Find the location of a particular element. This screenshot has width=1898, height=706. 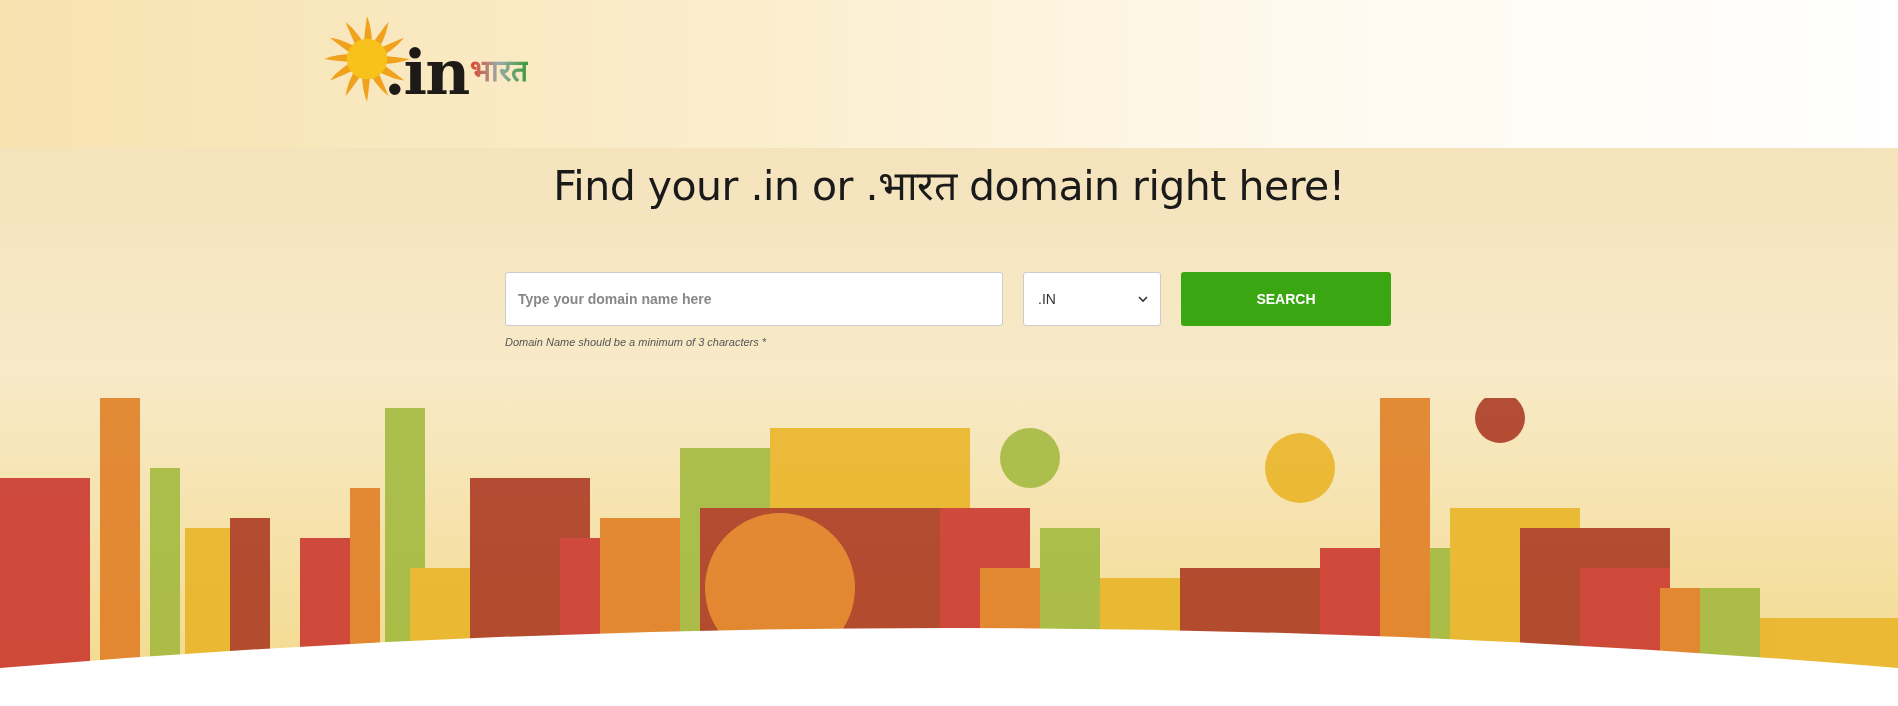

hint-text: Domain Name should be a minimum of 3 characters * is located at coordinates (636, 342).